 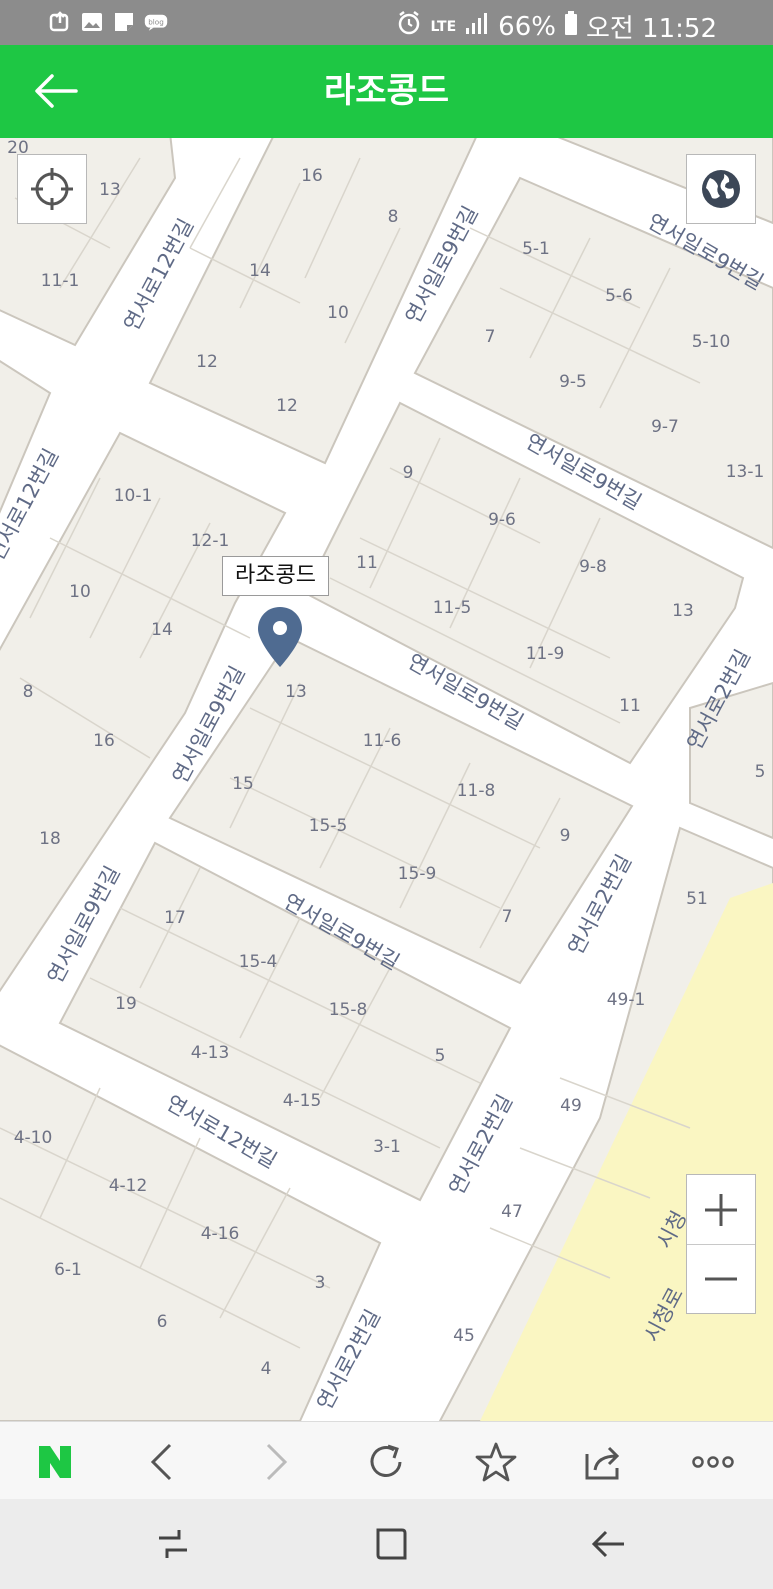 What do you see at coordinates (126, 1004) in the screenshot?
I see `building-number: 19` at bounding box center [126, 1004].